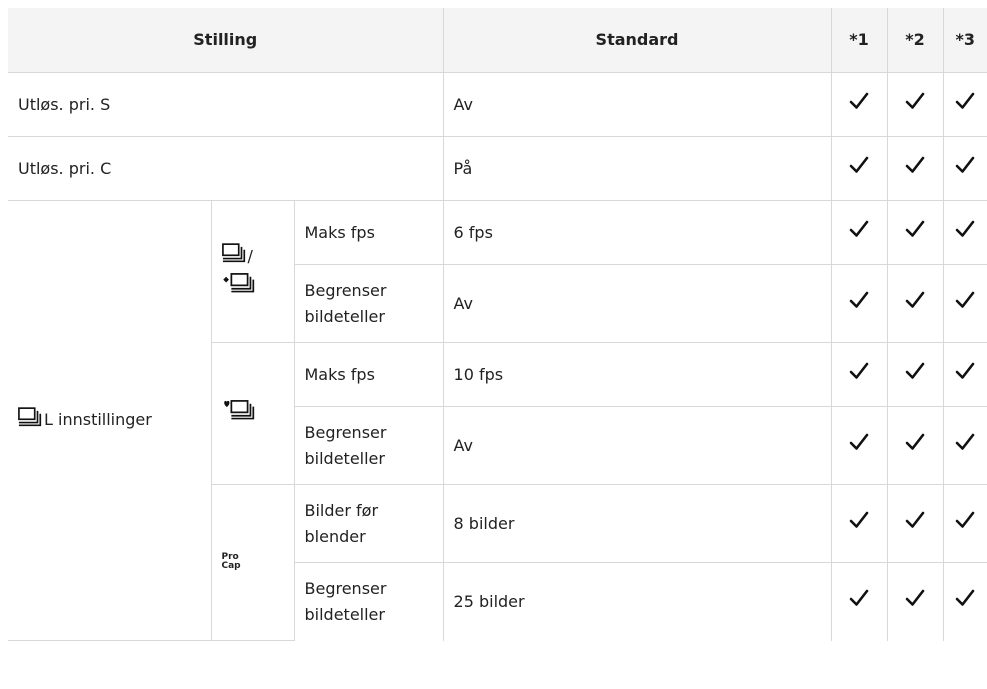 This screenshot has width=987, height=689. I want to click on table-row: Utløs. pri. C På, so click(497, 168).